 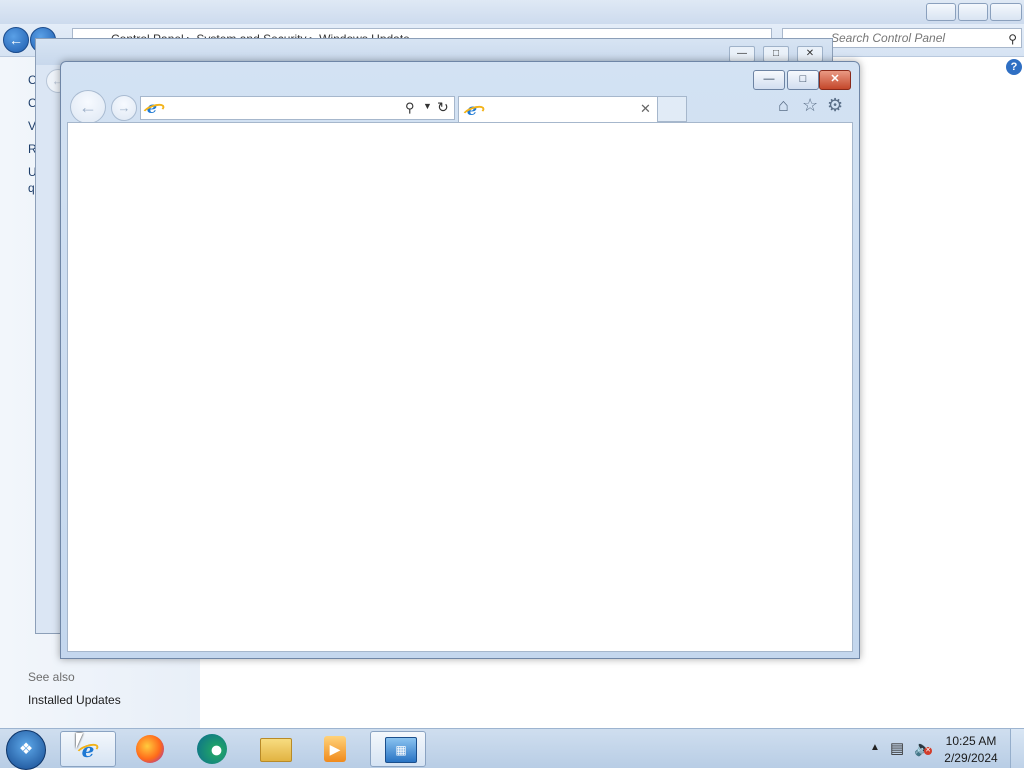 What do you see at coordinates (124, 108) in the screenshot?
I see `forward-arrow-icon: →` at bounding box center [124, 108].